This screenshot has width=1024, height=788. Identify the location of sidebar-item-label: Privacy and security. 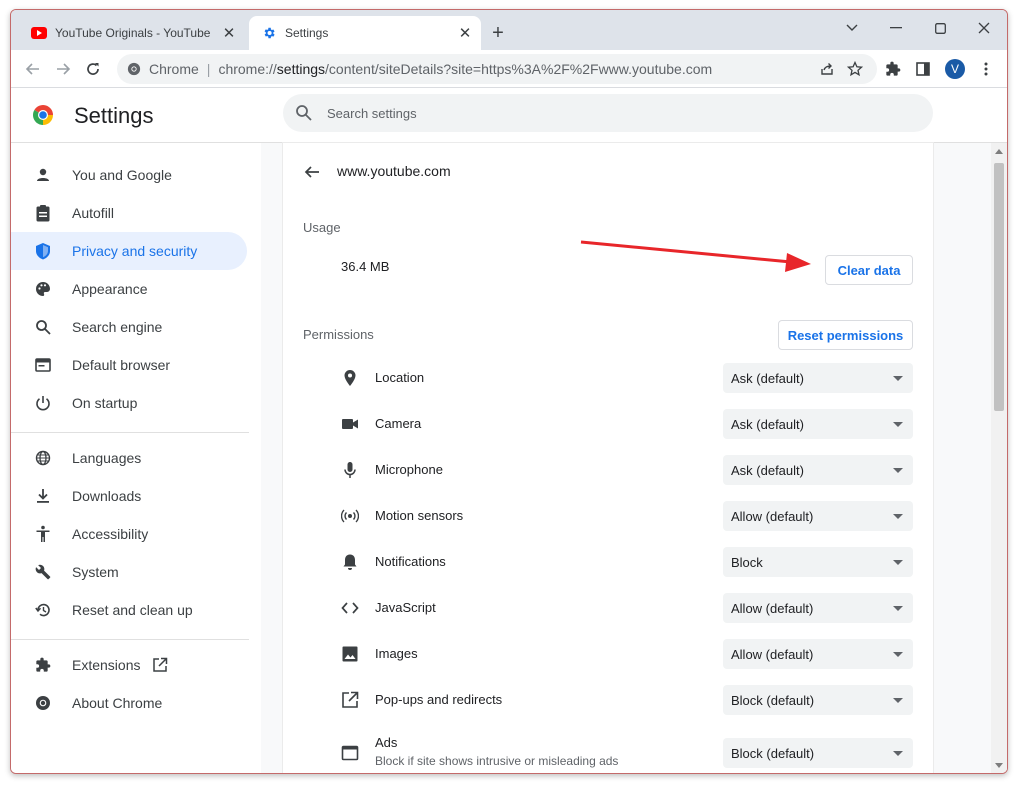
(135, 251).